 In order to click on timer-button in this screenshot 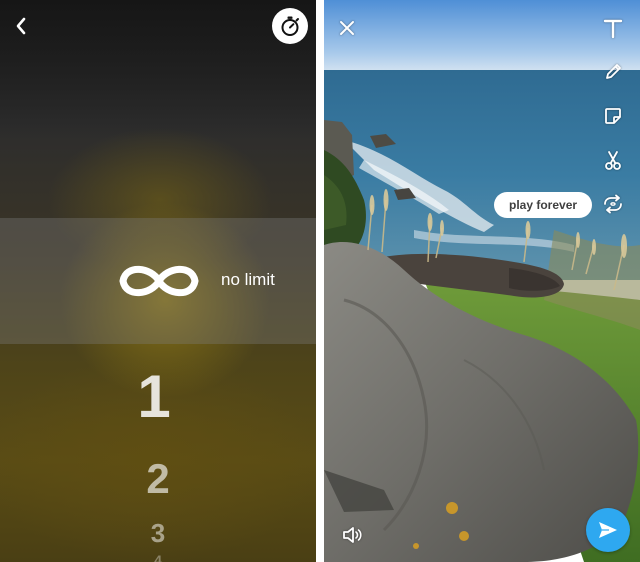, I will do `click(290, 26)`.